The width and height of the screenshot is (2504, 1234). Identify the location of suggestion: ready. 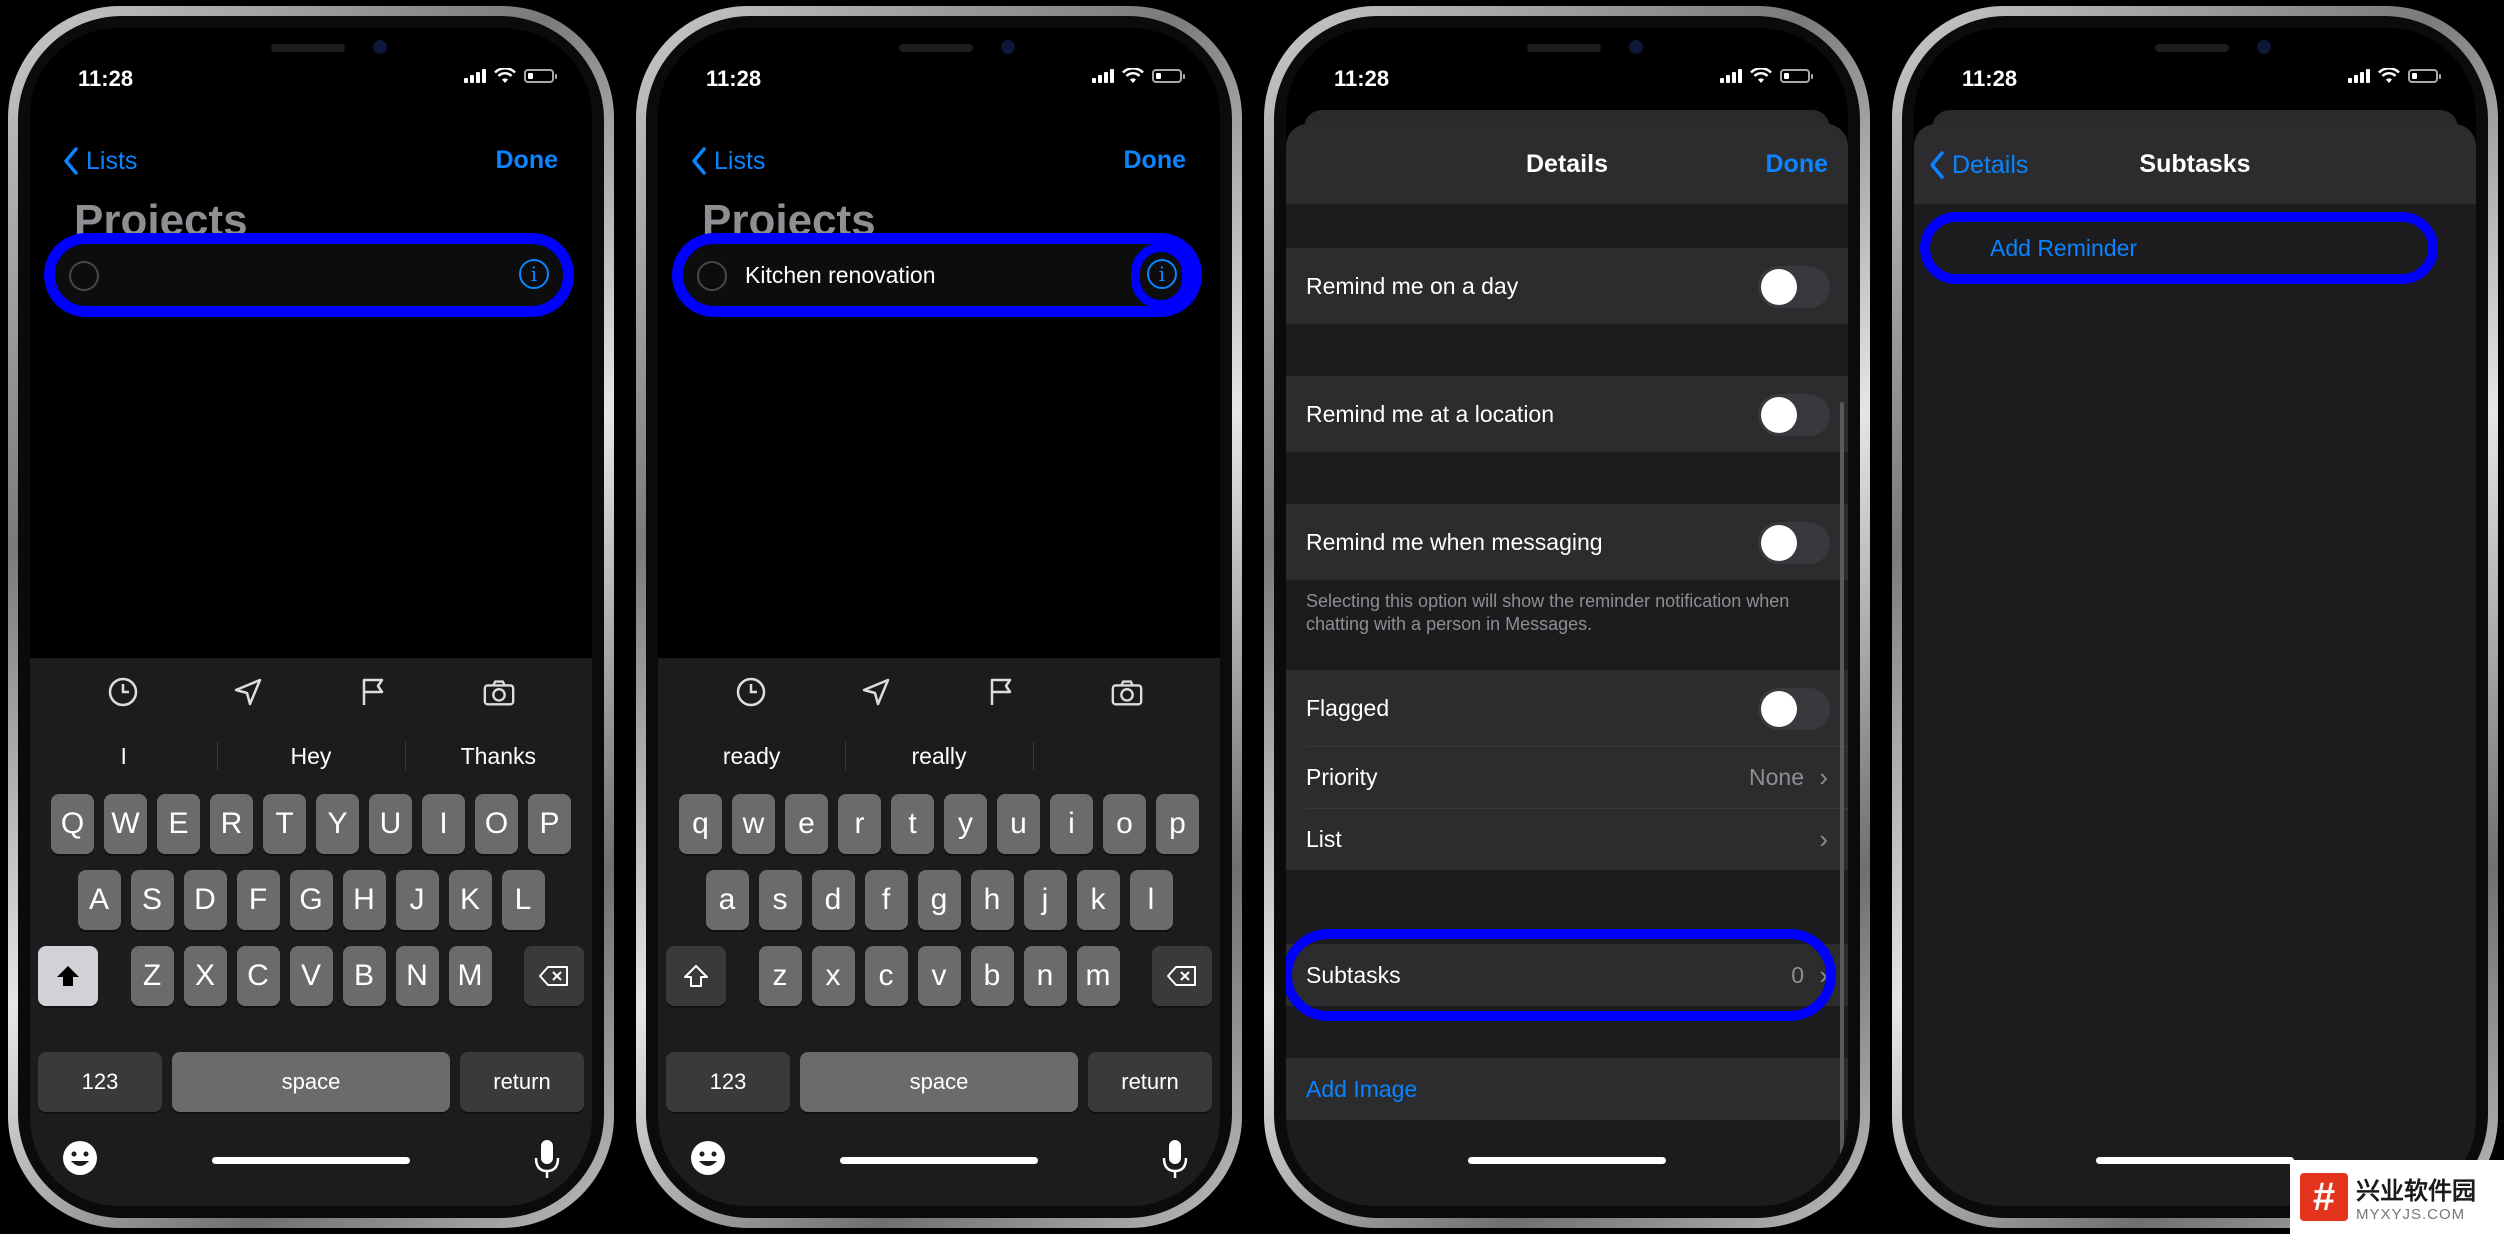
(751, 756).